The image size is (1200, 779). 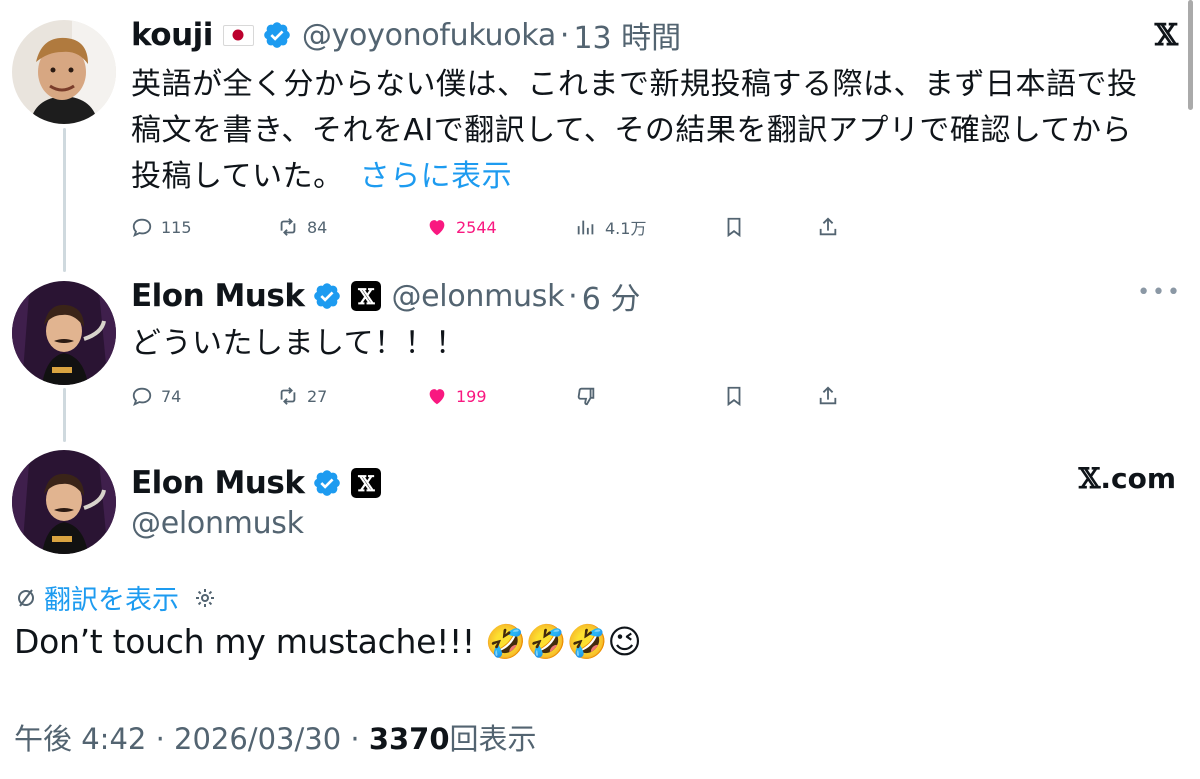 What do you see at coordinates (1138, 478) in the screenshot?
I see `x-com-text: .com` at bounding box center [1138, 478].